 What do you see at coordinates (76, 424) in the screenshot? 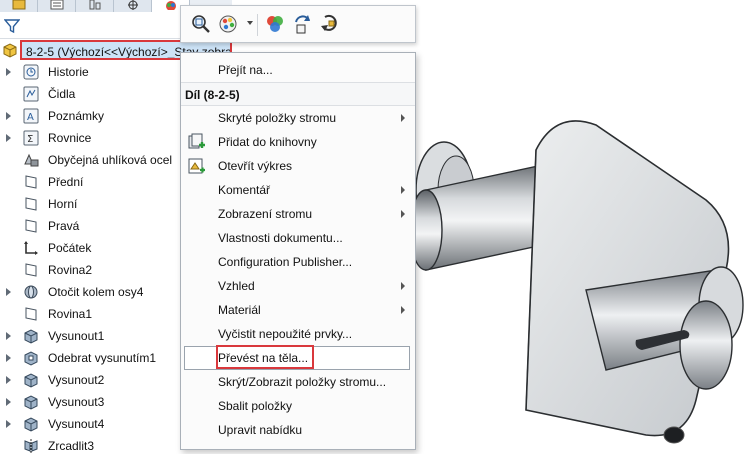
I see `tree-item-label: Vysunout4` at bounding box center [76, 424].